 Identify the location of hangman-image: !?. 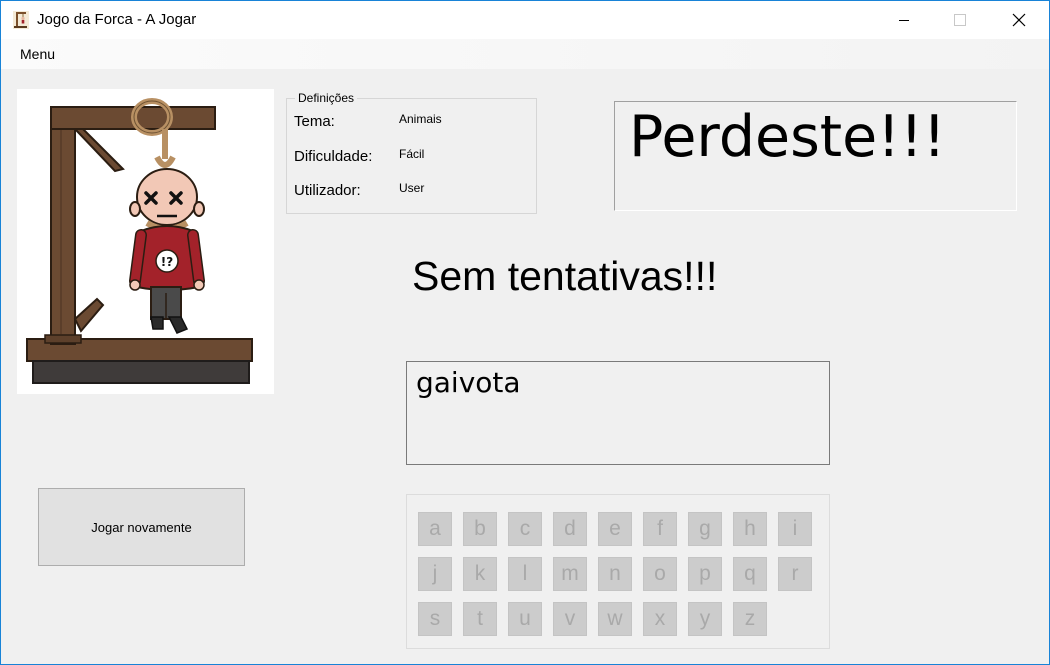
(145, 241).